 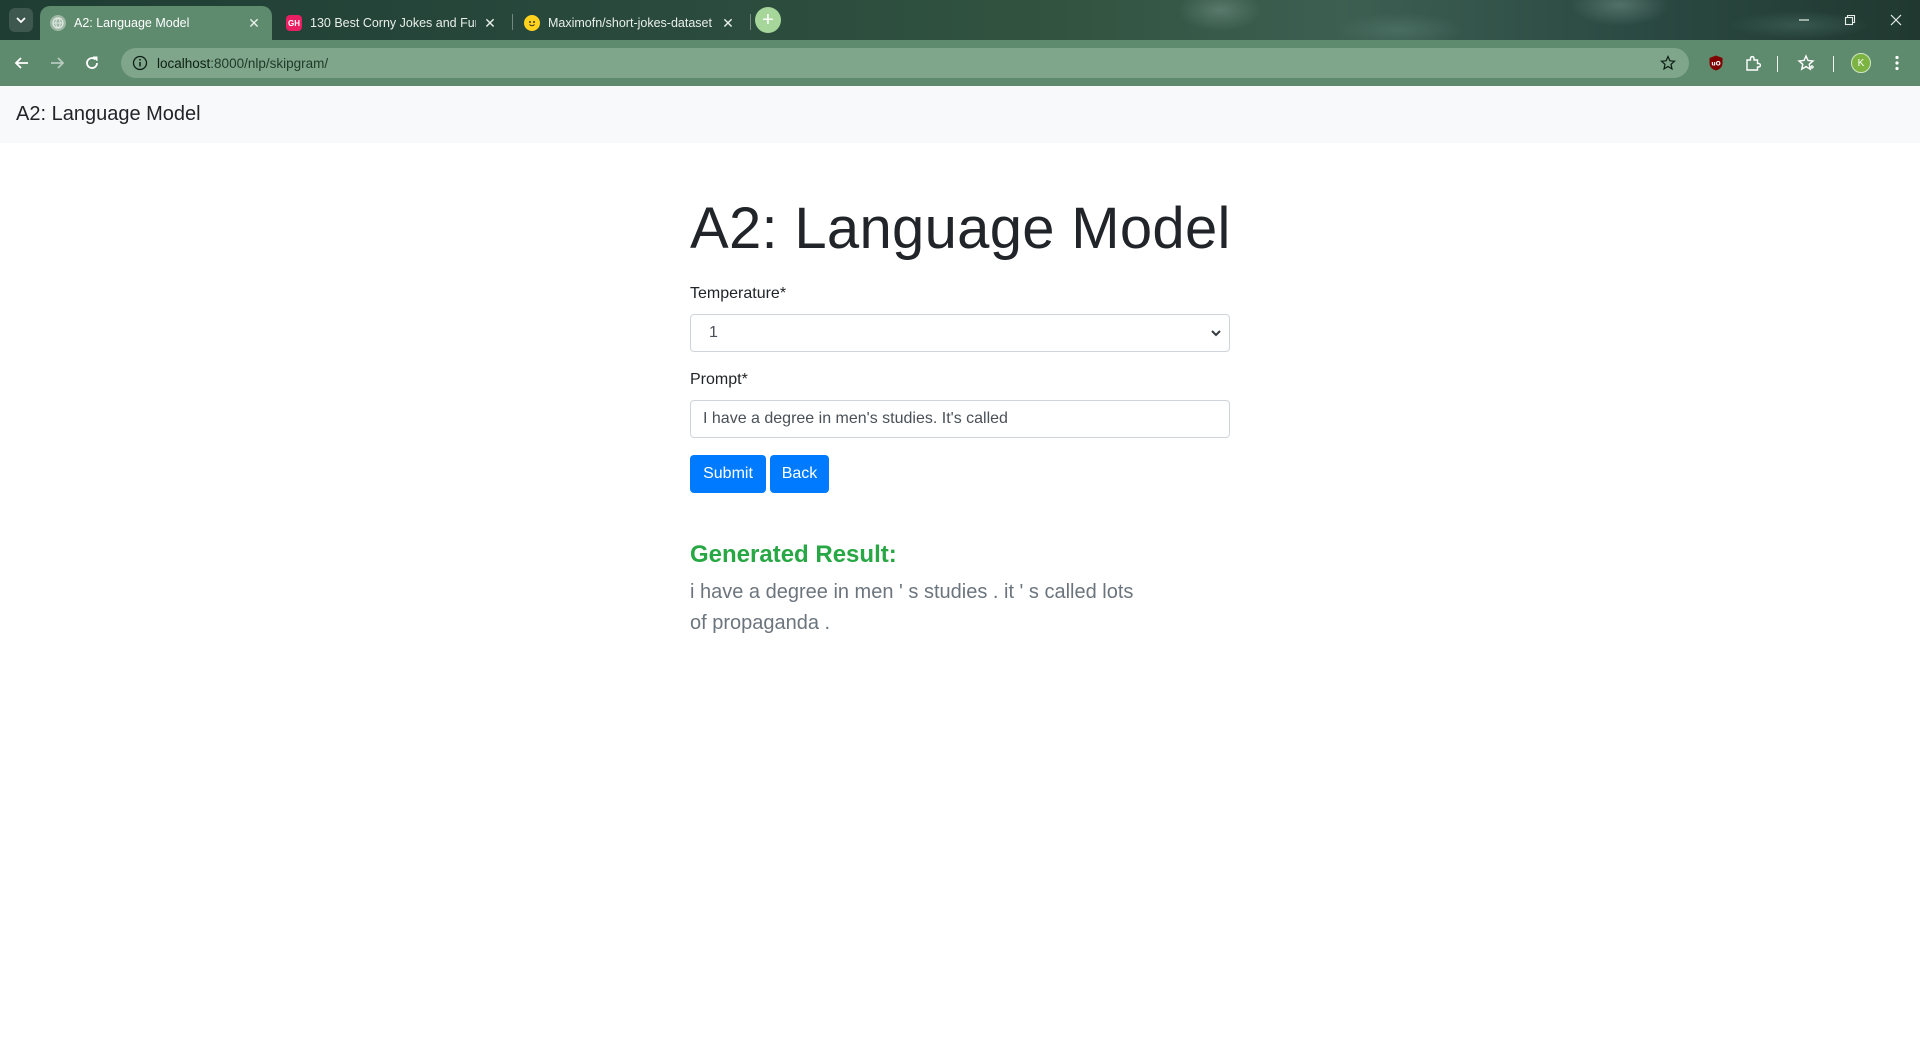 What do you see at coordinates (960, 228) in the screenshot?
I see `page-title: A2: Language Model` at bounding box center [960, 228].